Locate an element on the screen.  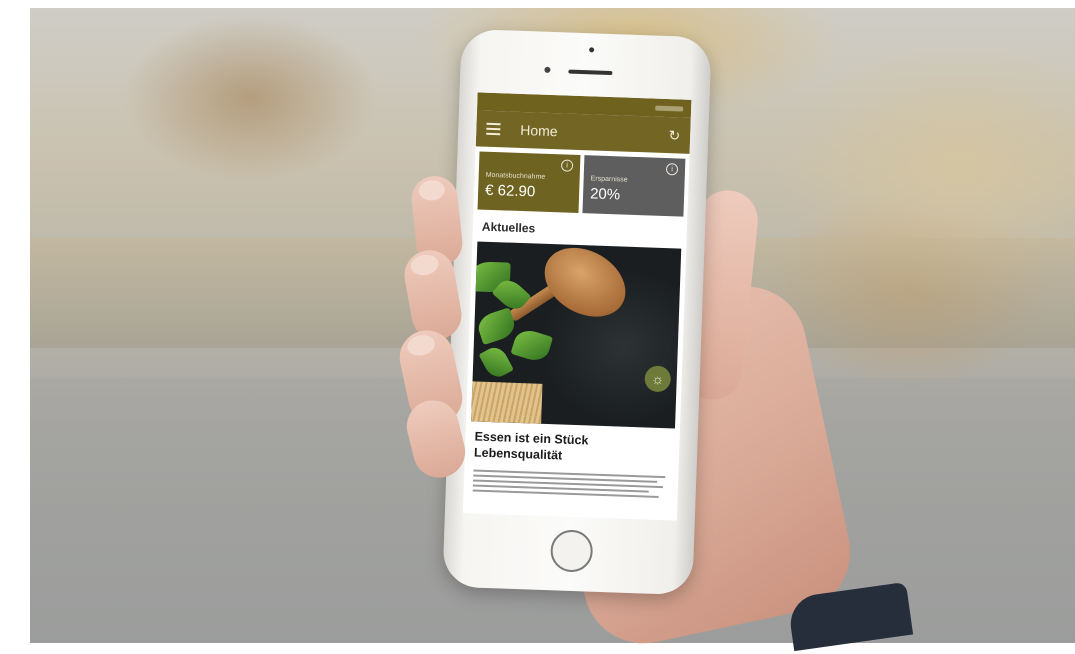
article-text is located at coordinates (571, 484).